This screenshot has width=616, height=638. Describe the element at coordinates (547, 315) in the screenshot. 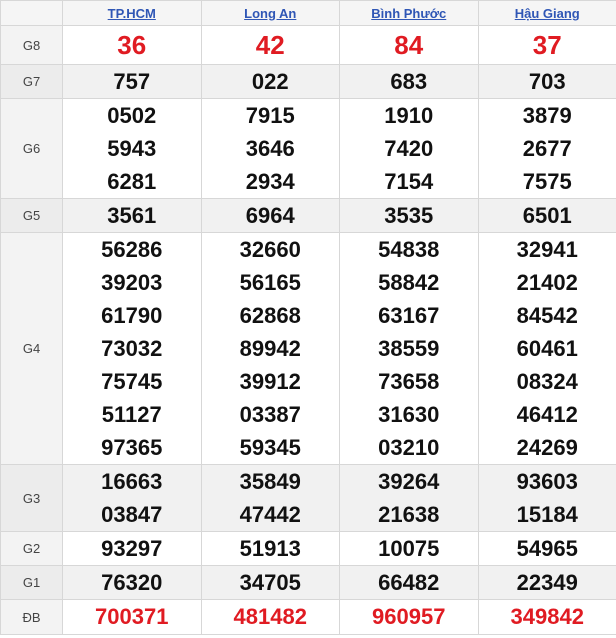

I see `prize-number: 84542` at that location.